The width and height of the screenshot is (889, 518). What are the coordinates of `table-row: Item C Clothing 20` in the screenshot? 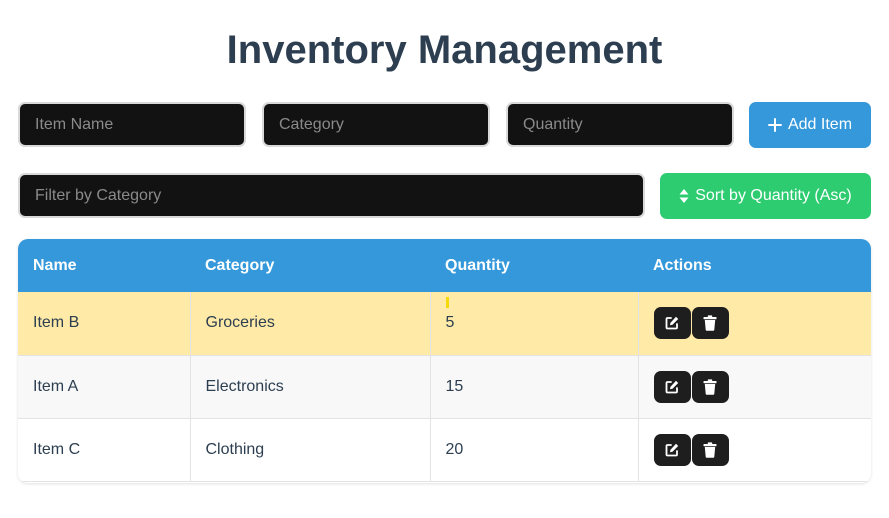 It's located at (444, 450).